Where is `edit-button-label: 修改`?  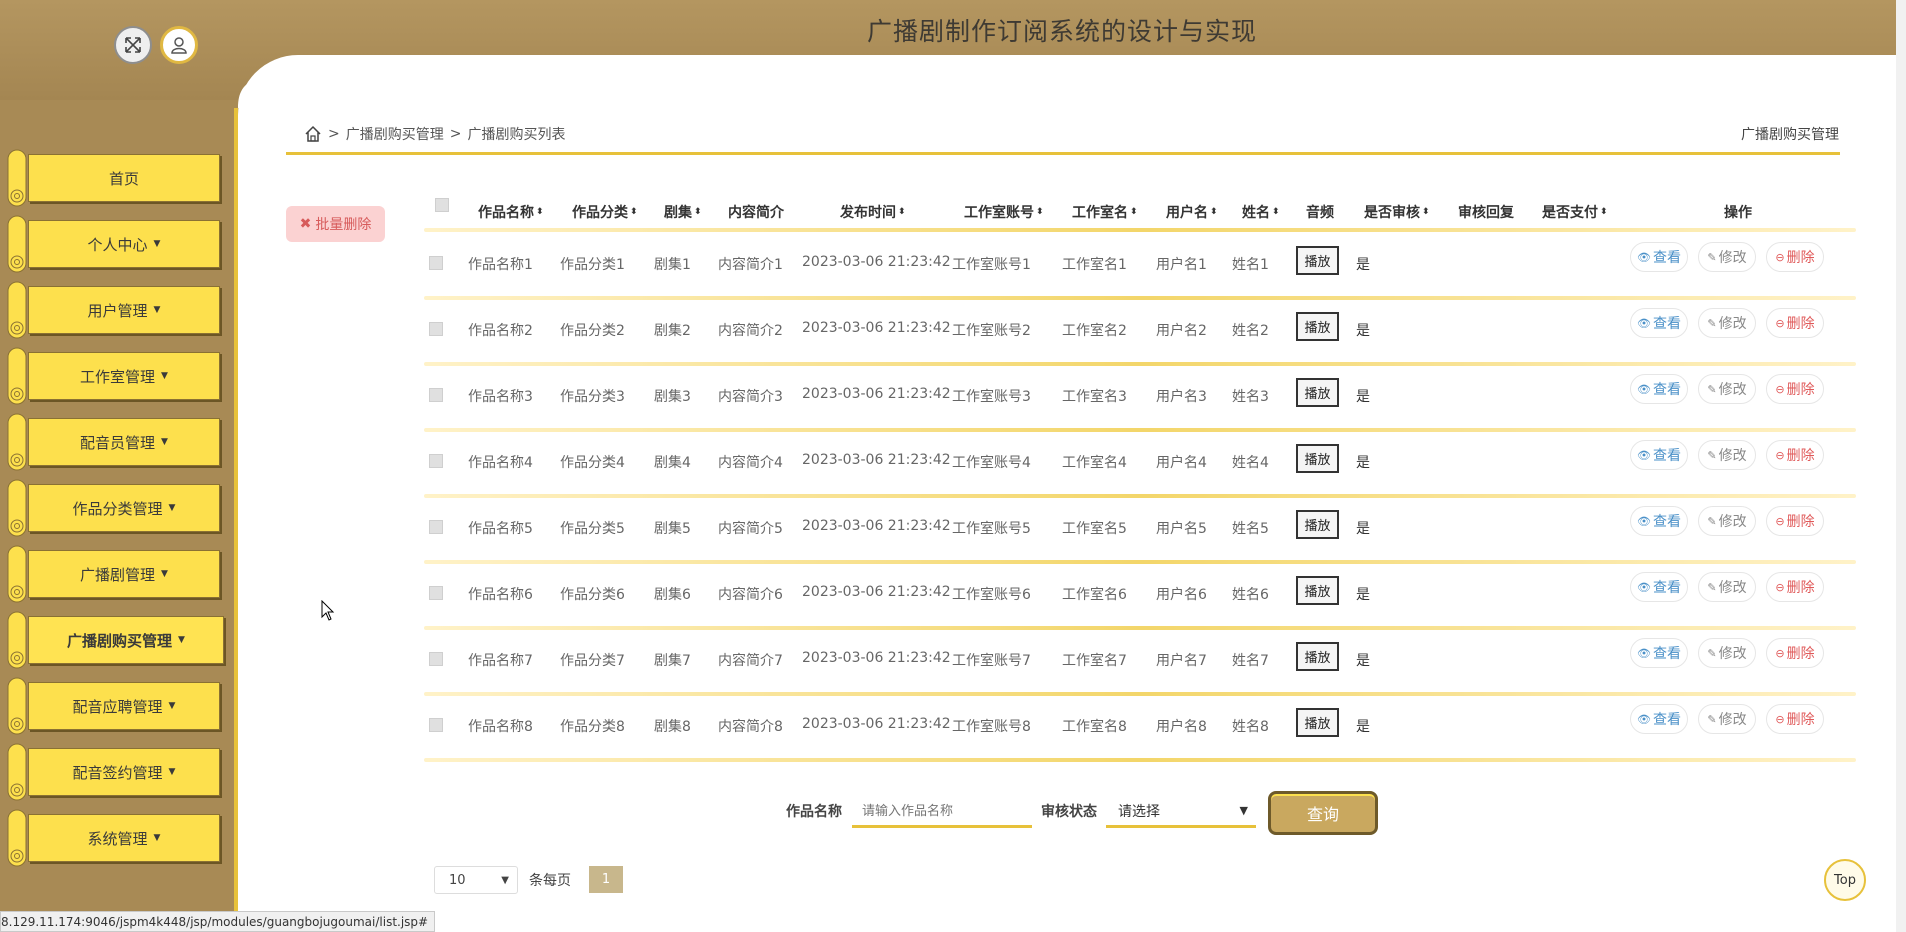
edit-button-label: 修改 is located at coordinates (1732, 390).